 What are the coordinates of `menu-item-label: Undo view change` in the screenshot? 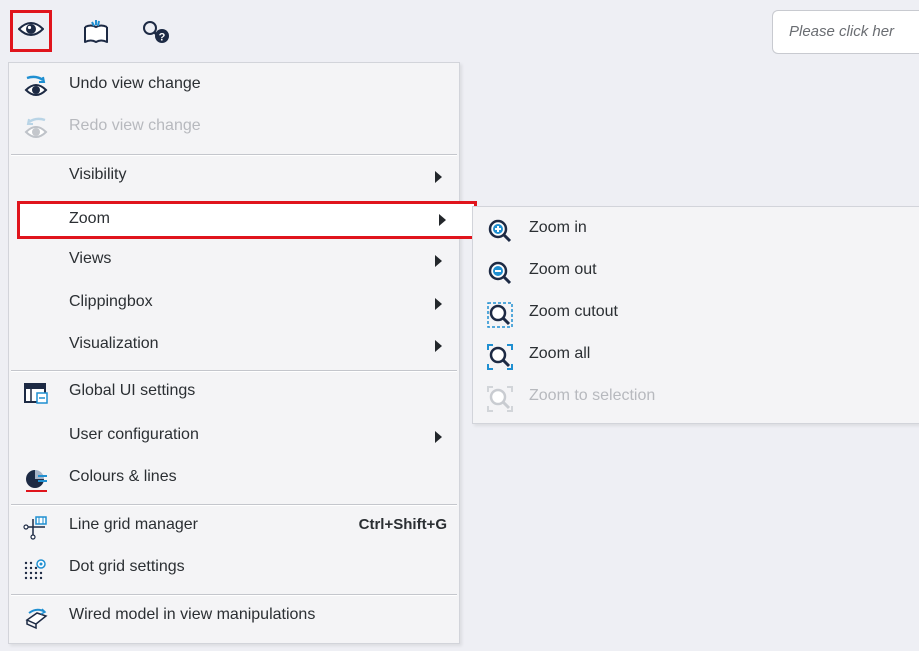 It's located at (135, 83).